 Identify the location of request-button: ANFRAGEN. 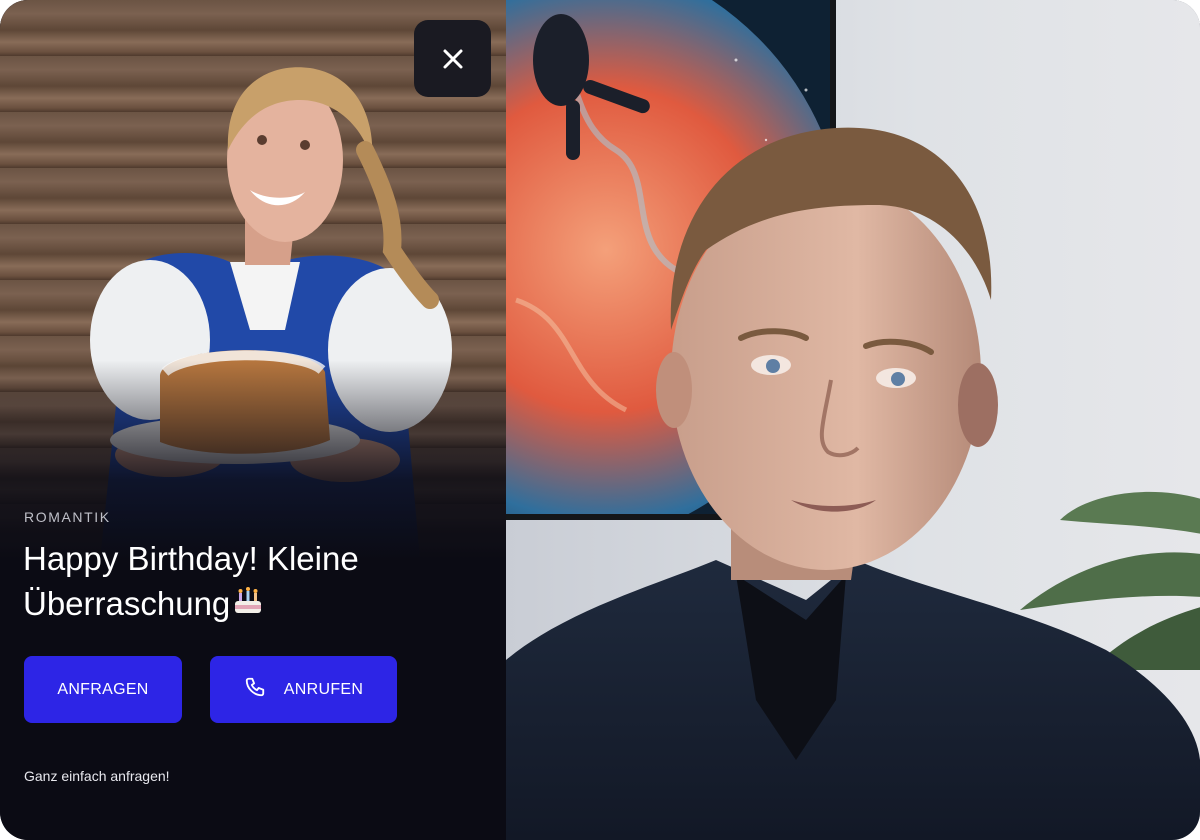
(103, 689).